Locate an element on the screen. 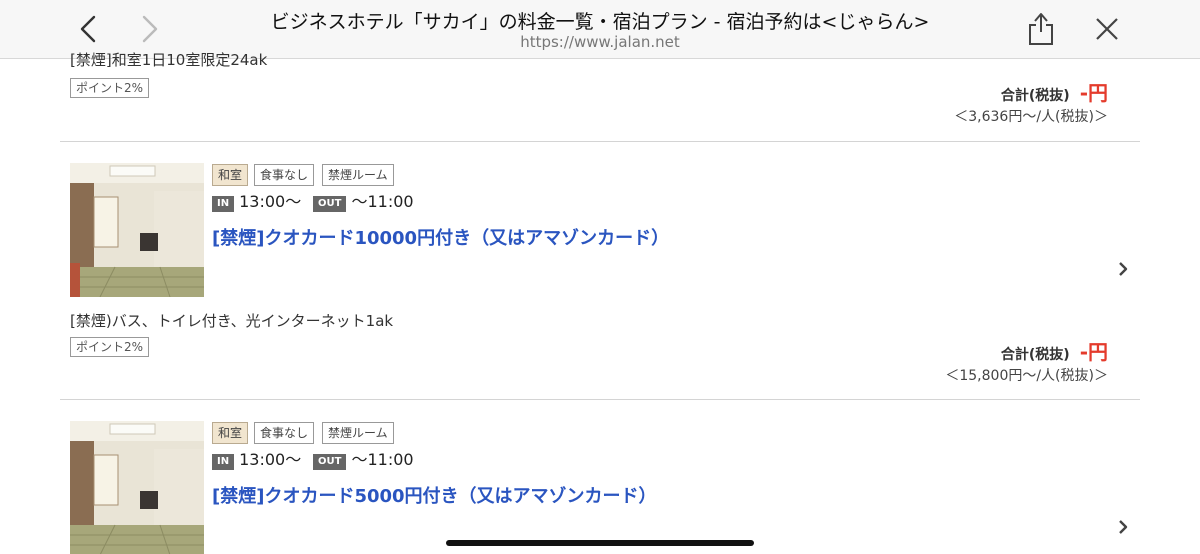 This screenshot has width=1200, height=554. page-title: ビジネスホテル「サカイ」の料金一覧・宿泊プラン - 宿泊予約は<じゃらん> is located at coordinates (600, 22).